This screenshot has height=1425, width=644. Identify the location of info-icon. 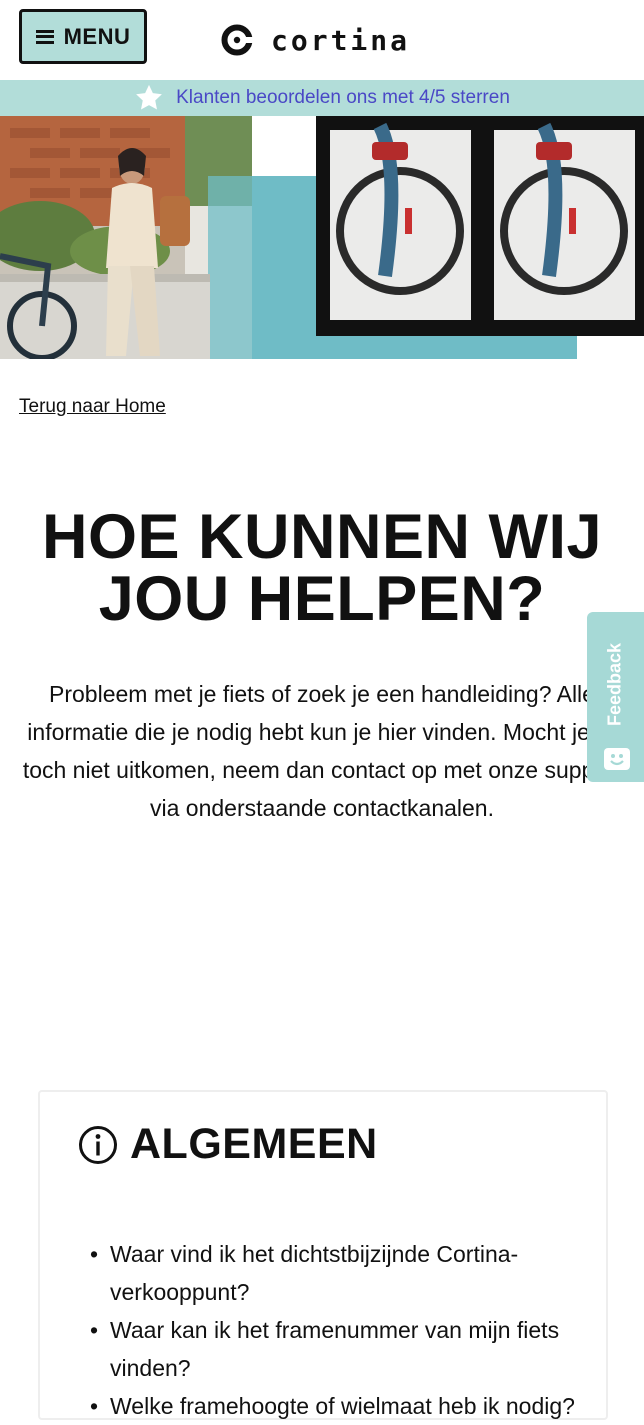
(98, 1144).